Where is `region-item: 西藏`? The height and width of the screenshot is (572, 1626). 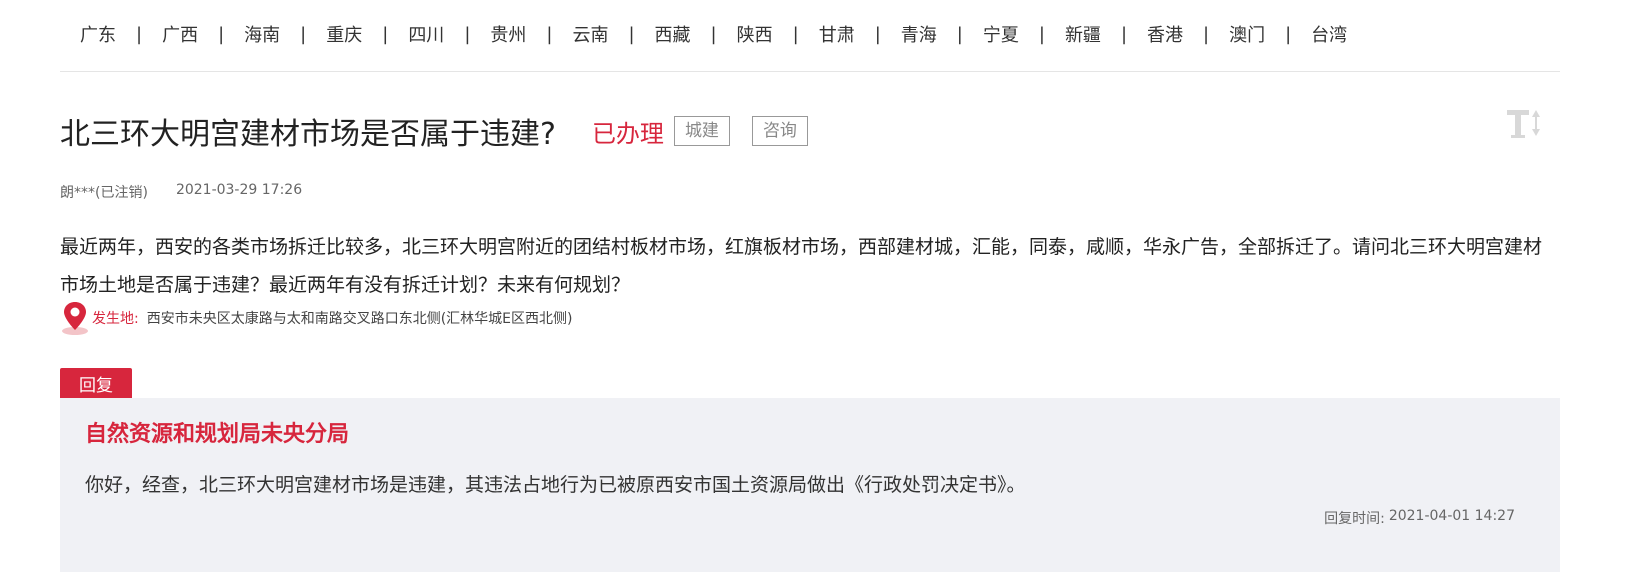 region-item: 西藏 is located at coordinates (673, 34).